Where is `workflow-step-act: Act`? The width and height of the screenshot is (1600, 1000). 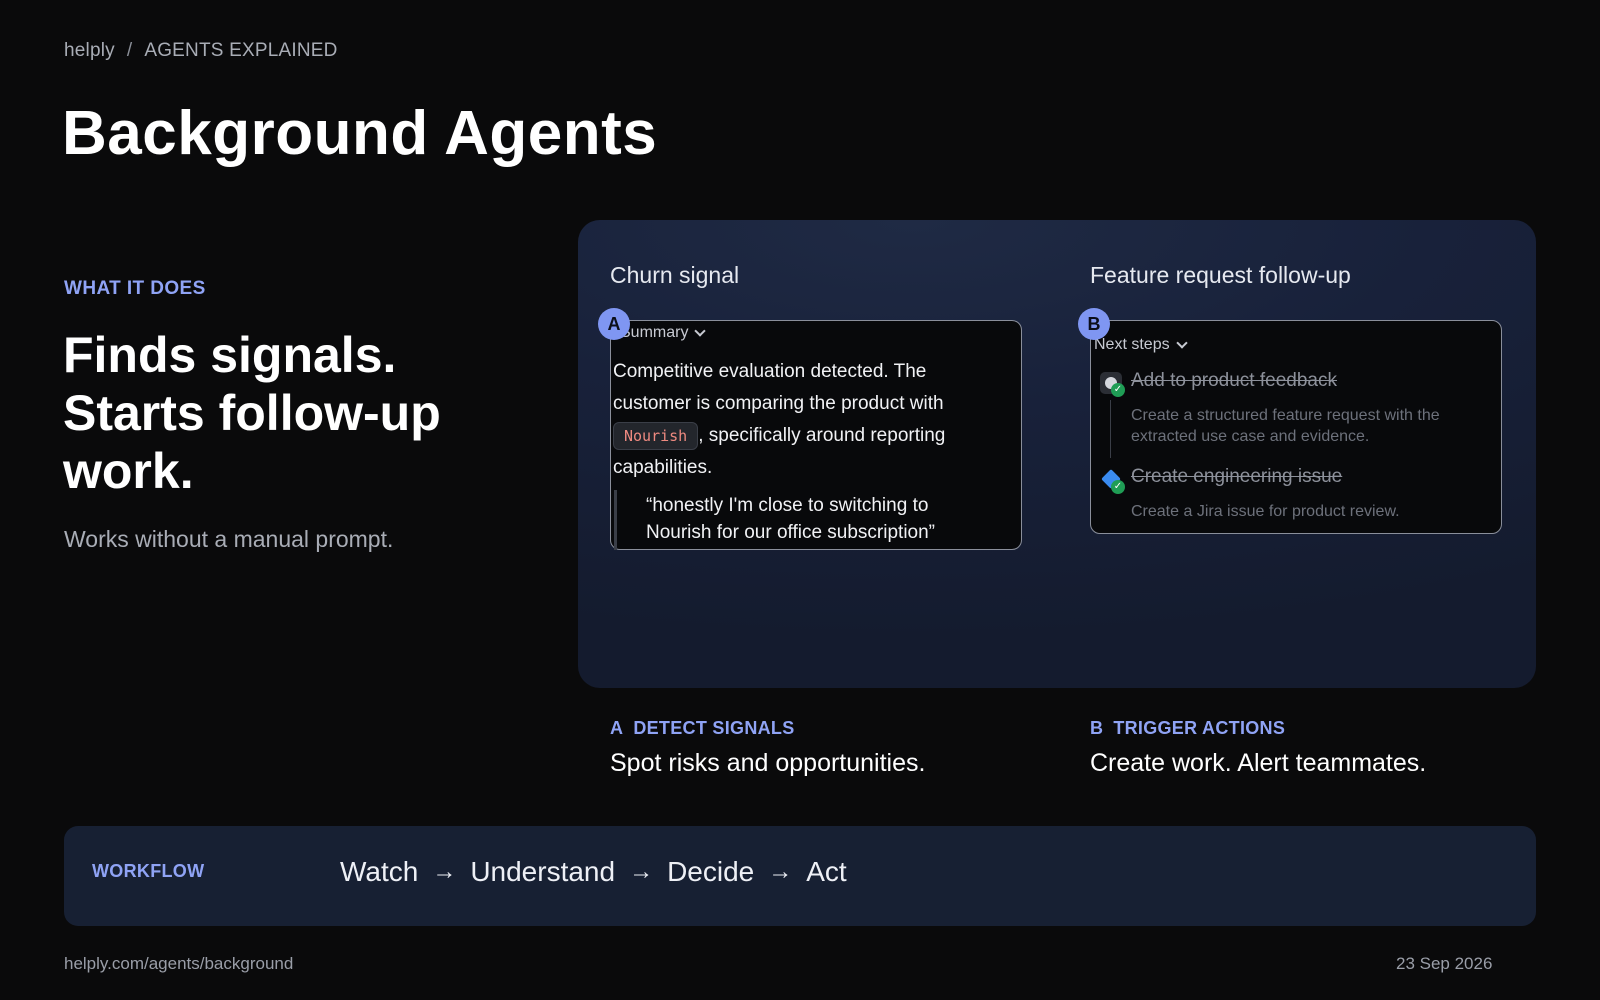
workflow-step-act: Act is located at coordinates (826, 871).